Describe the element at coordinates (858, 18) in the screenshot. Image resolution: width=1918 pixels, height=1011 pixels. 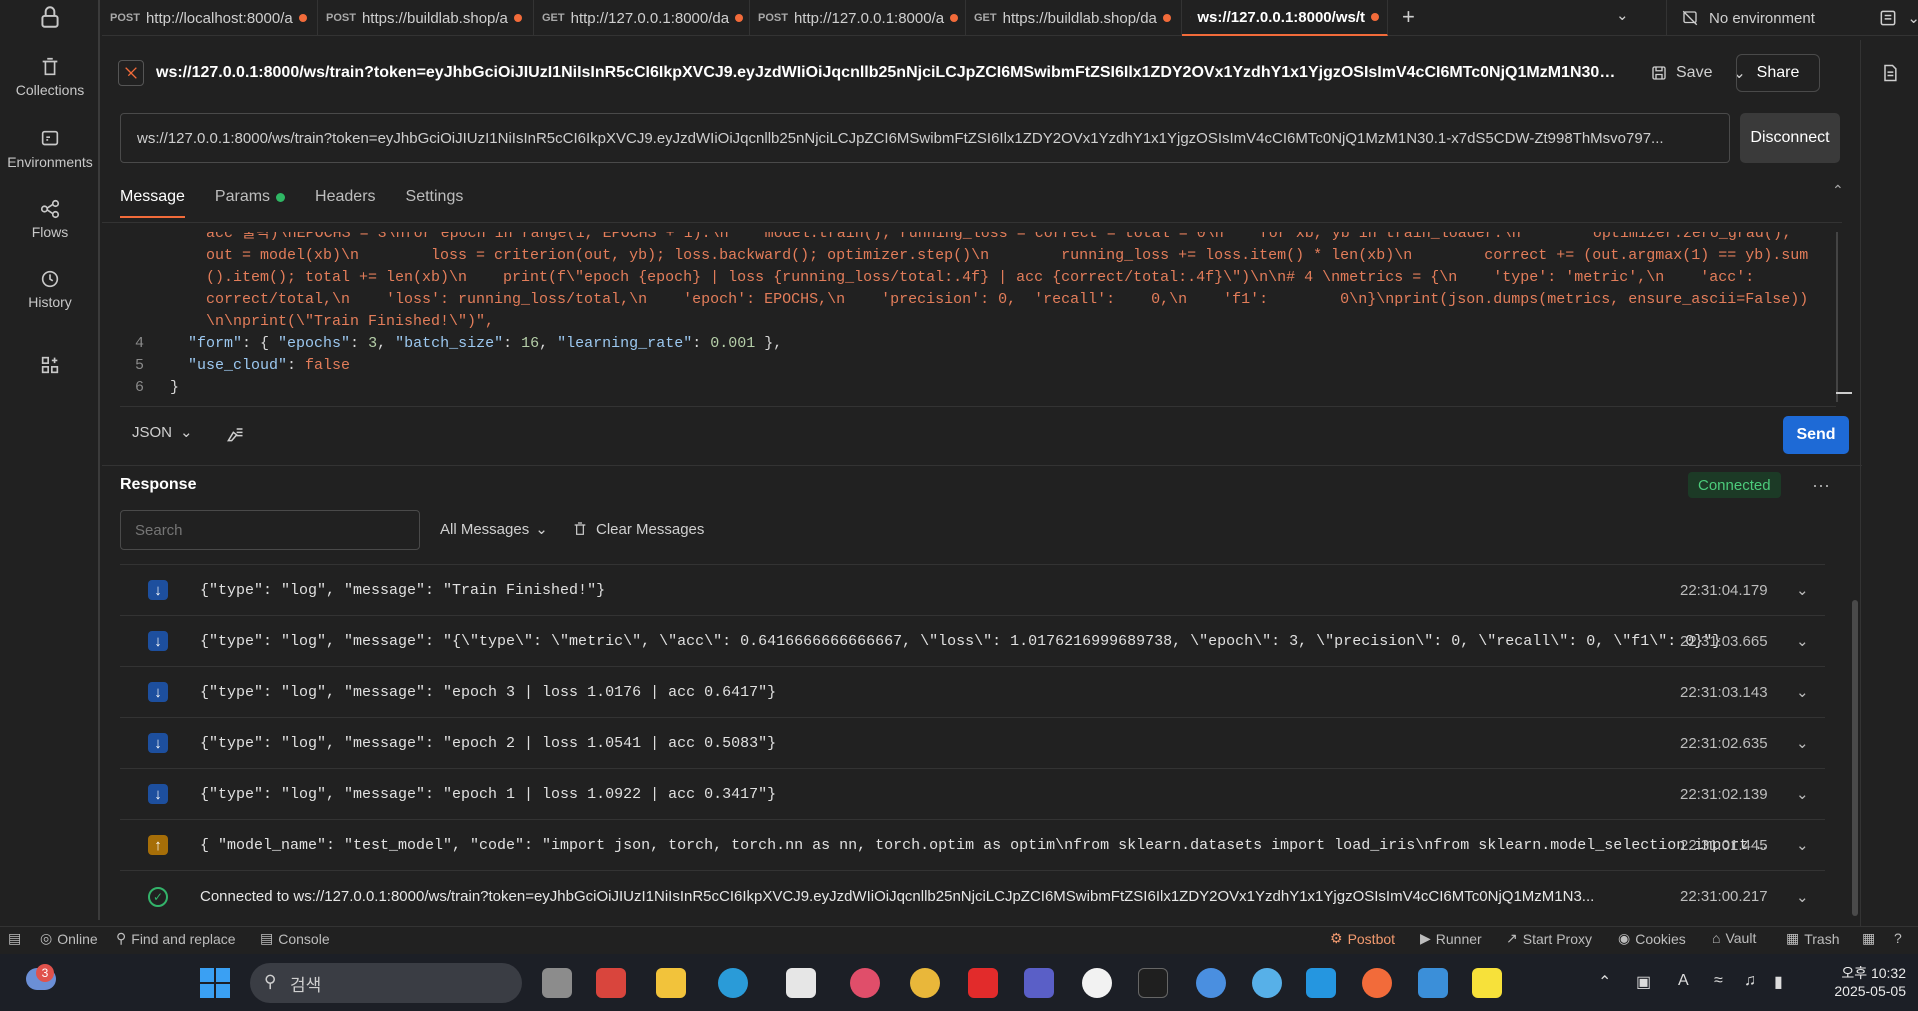
I see `tab-request-4: POST http://127.0.0.1:8000/a` at that location.